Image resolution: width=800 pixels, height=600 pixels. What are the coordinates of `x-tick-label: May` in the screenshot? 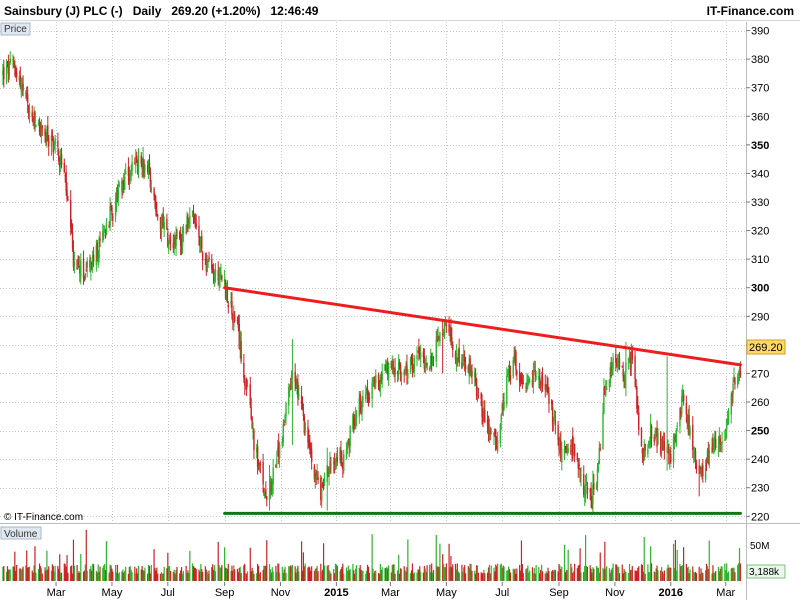 It's located at (112, 593).